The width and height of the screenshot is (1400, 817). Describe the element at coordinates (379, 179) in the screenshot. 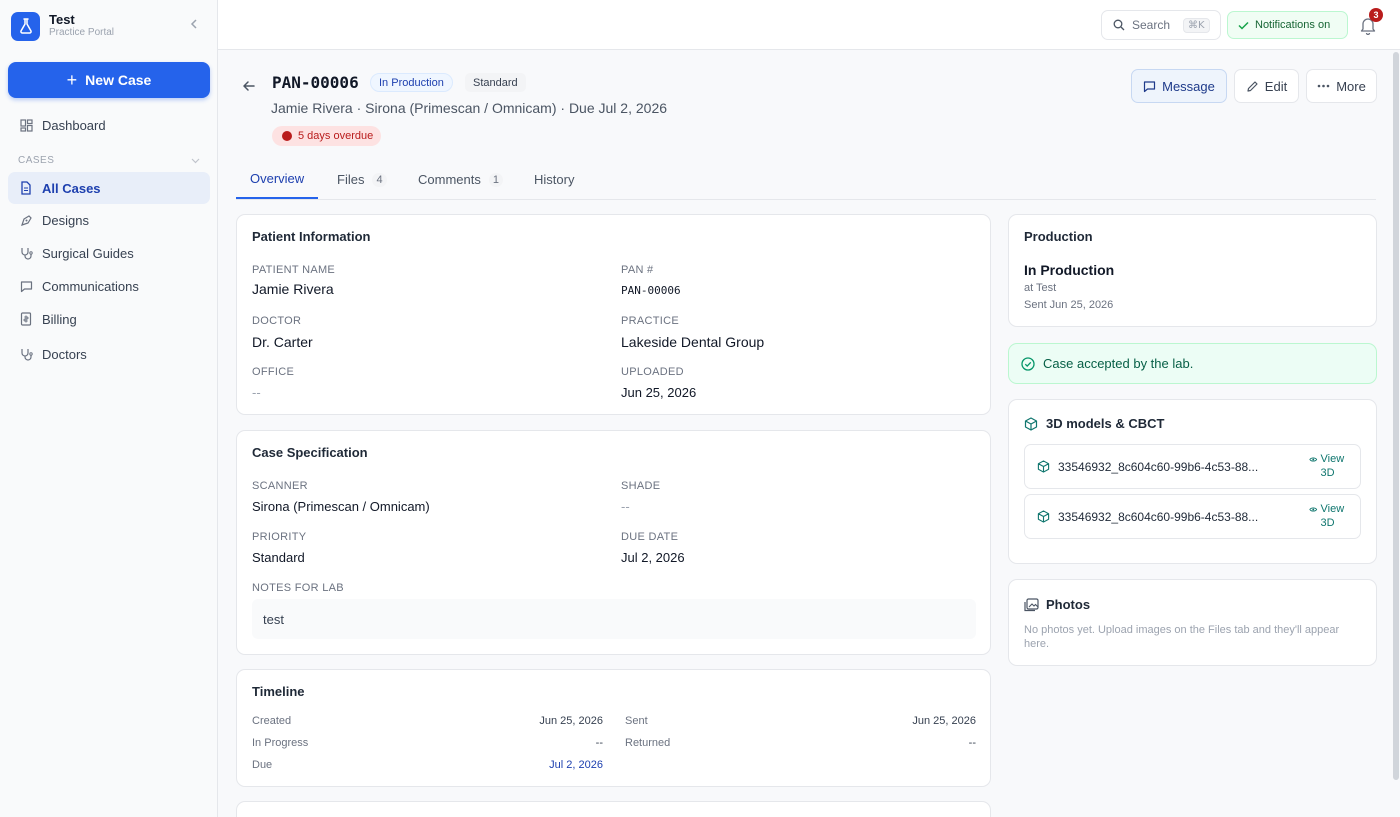

I see `tab-count: 4` at that location.